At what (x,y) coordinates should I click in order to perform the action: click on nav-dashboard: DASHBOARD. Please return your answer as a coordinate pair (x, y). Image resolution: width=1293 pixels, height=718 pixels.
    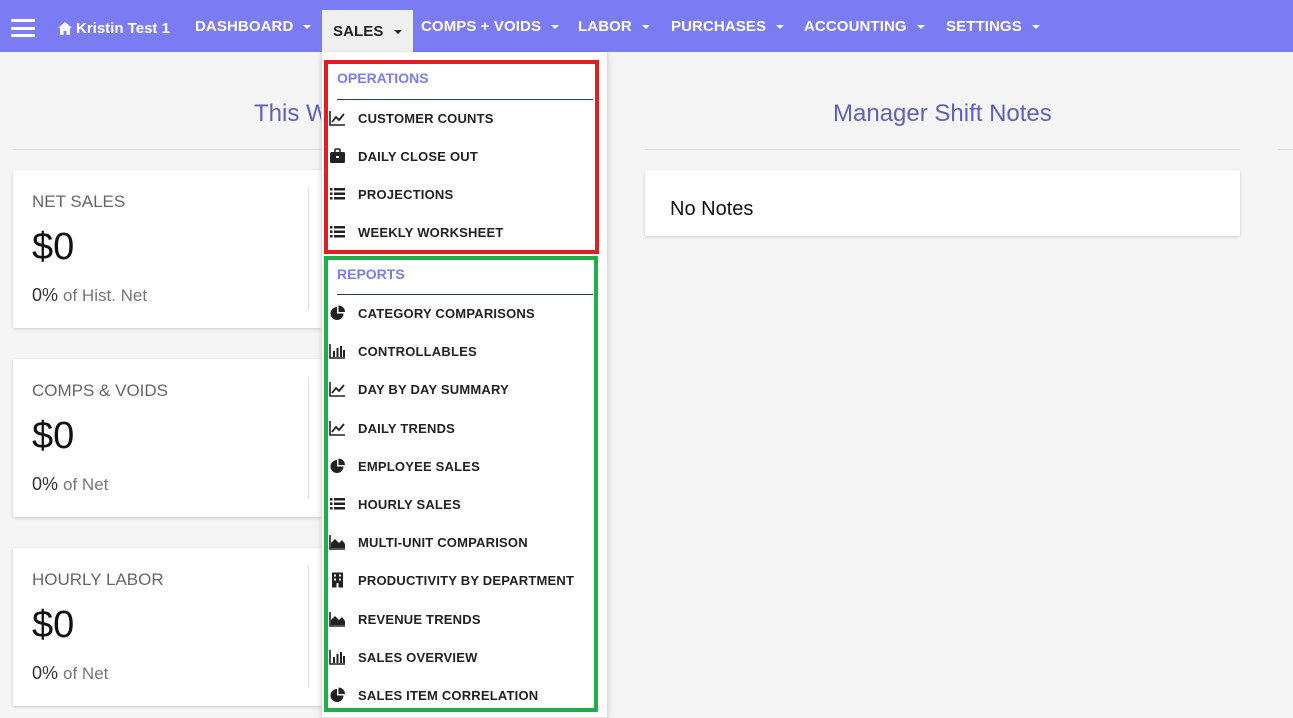
    Looking at the image, I should click on (253, 26).